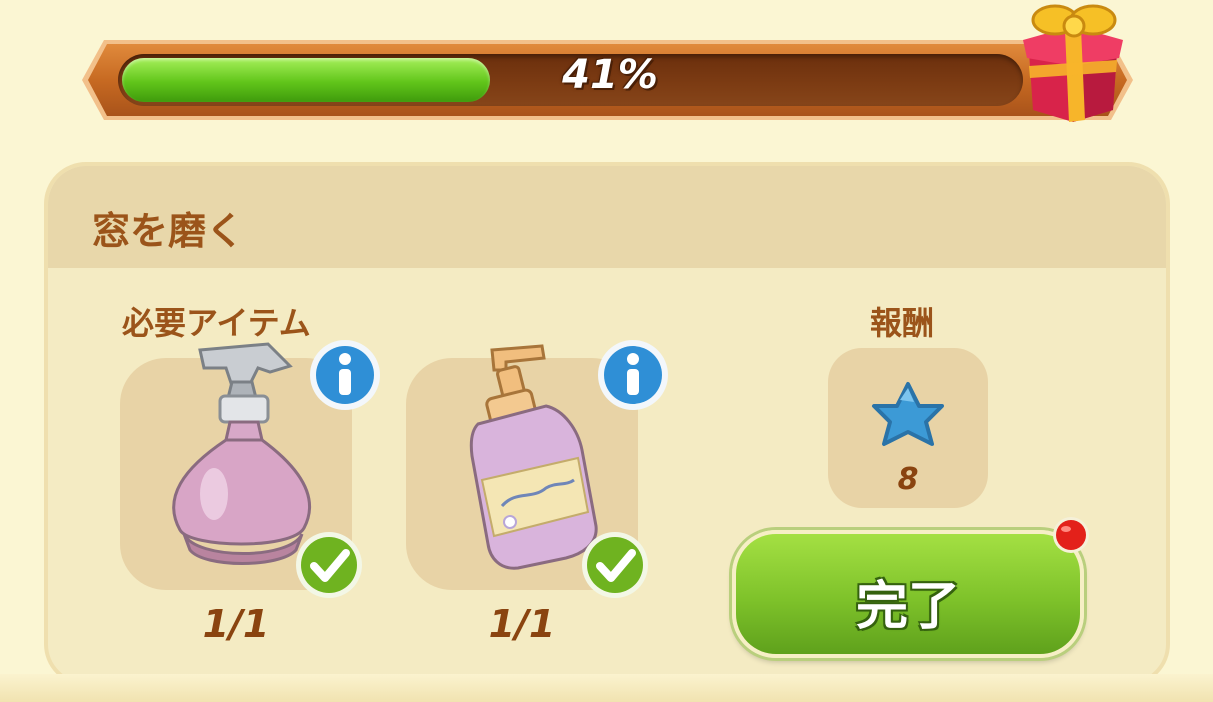  What do you see at coordinates (168, 231) in the screenshot?
I see `task-title: 窓を磨く` at bounding box center [168, 231].